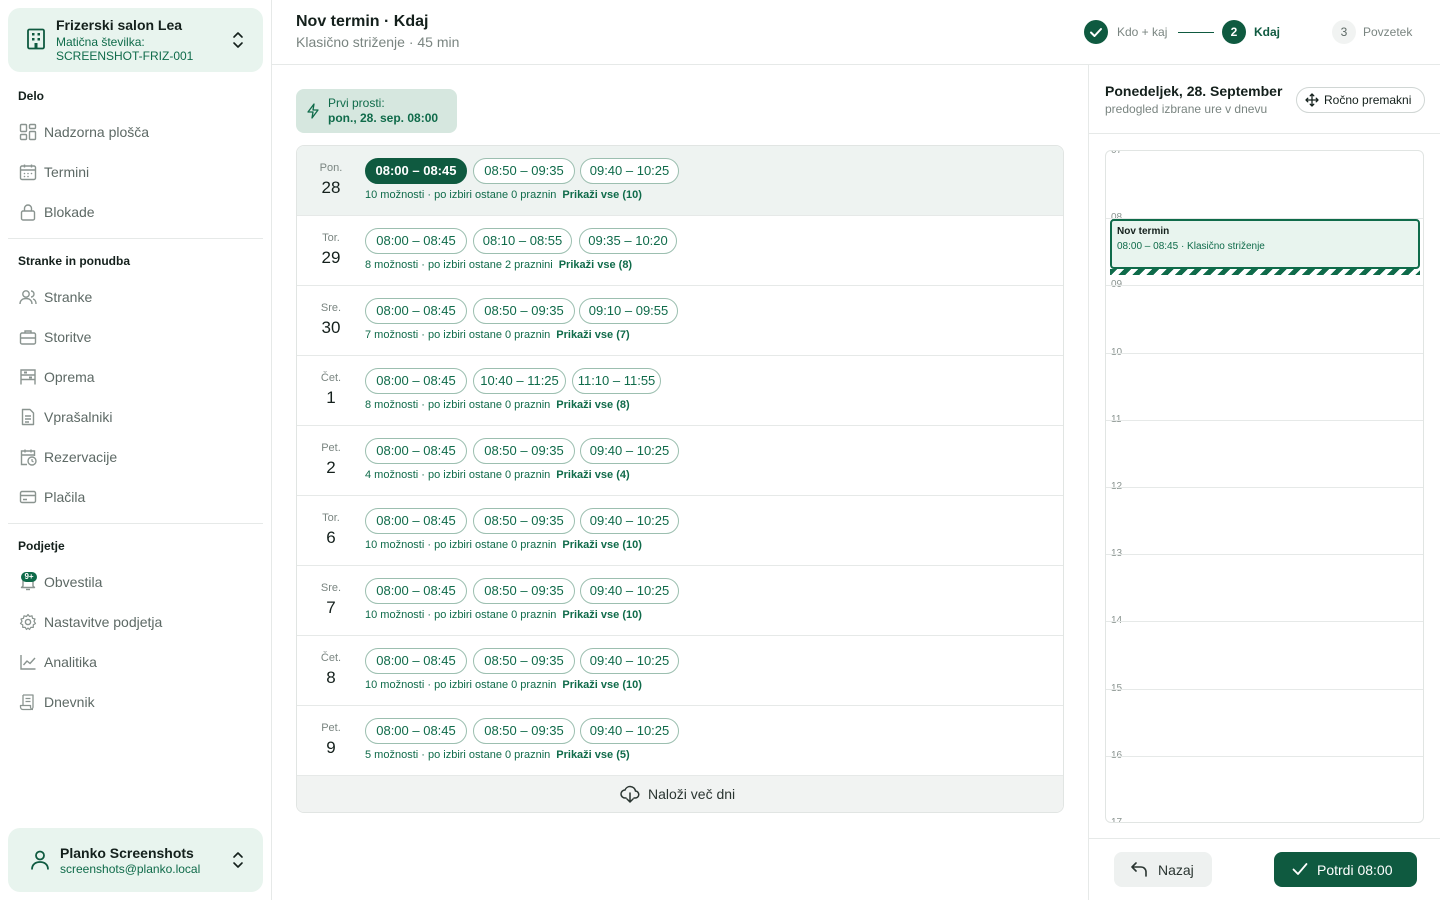 This screenshot has width=1440, height=900. Describe the element at coordinates (1264, 133) in the screenshot. I see `panel-divider` at that location.